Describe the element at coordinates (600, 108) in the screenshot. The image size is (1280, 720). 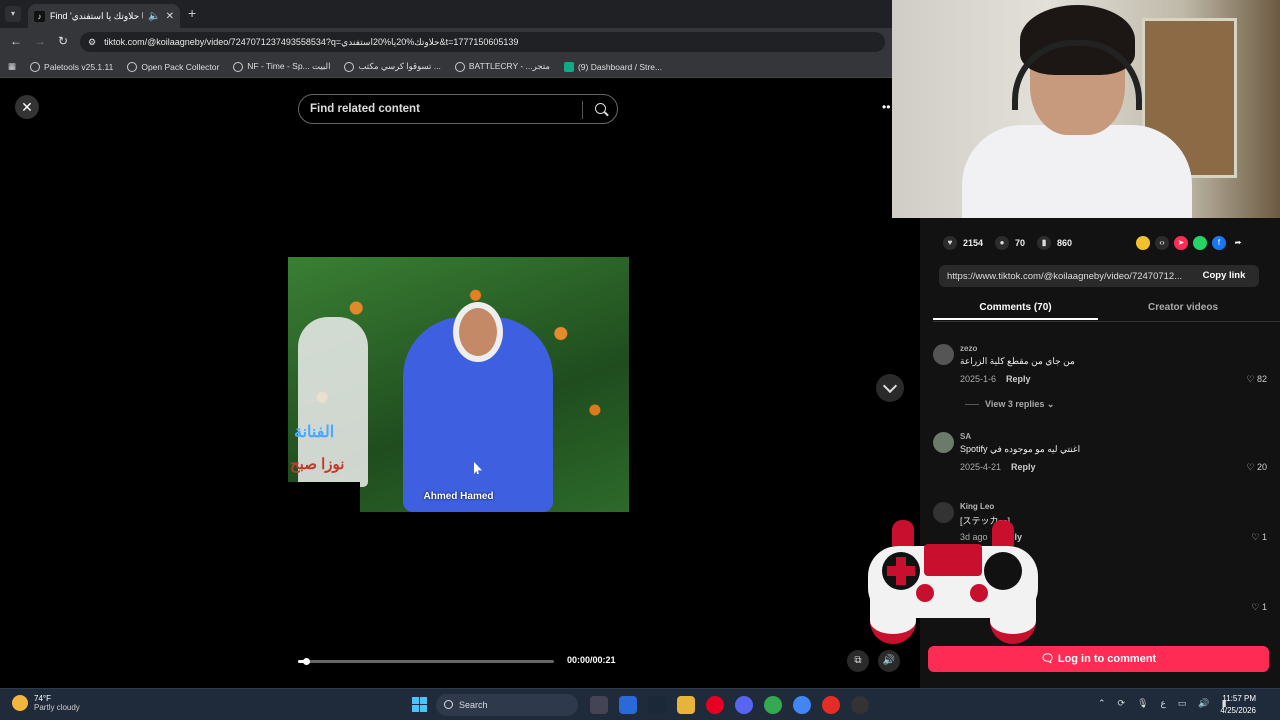
I see `search-icon` at that location.